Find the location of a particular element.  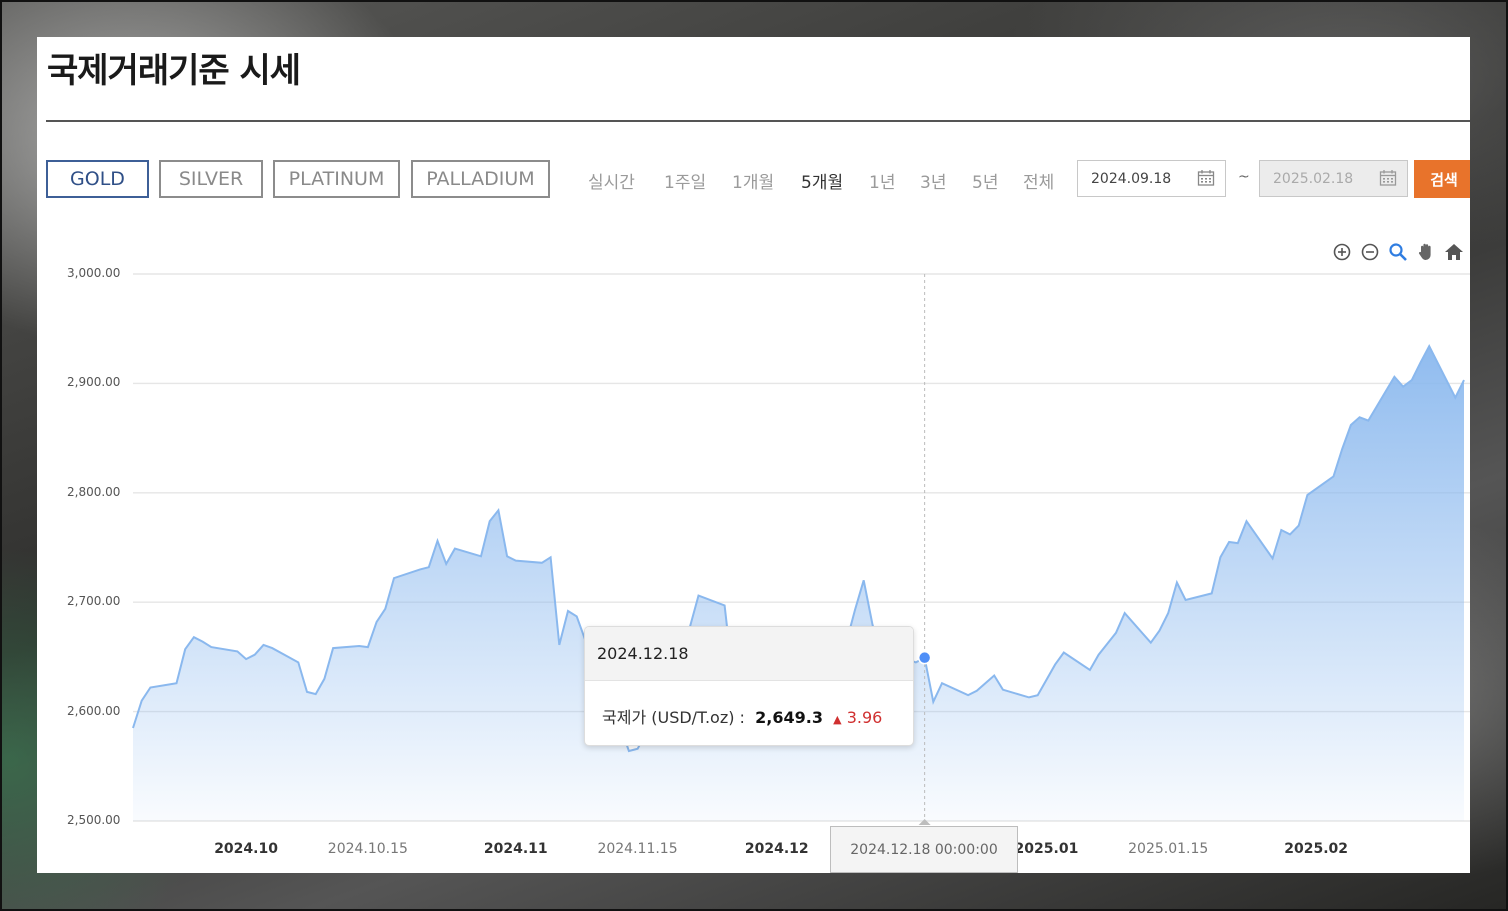

x-tick-label: 2024.12 is located at coordinates (776, 849).